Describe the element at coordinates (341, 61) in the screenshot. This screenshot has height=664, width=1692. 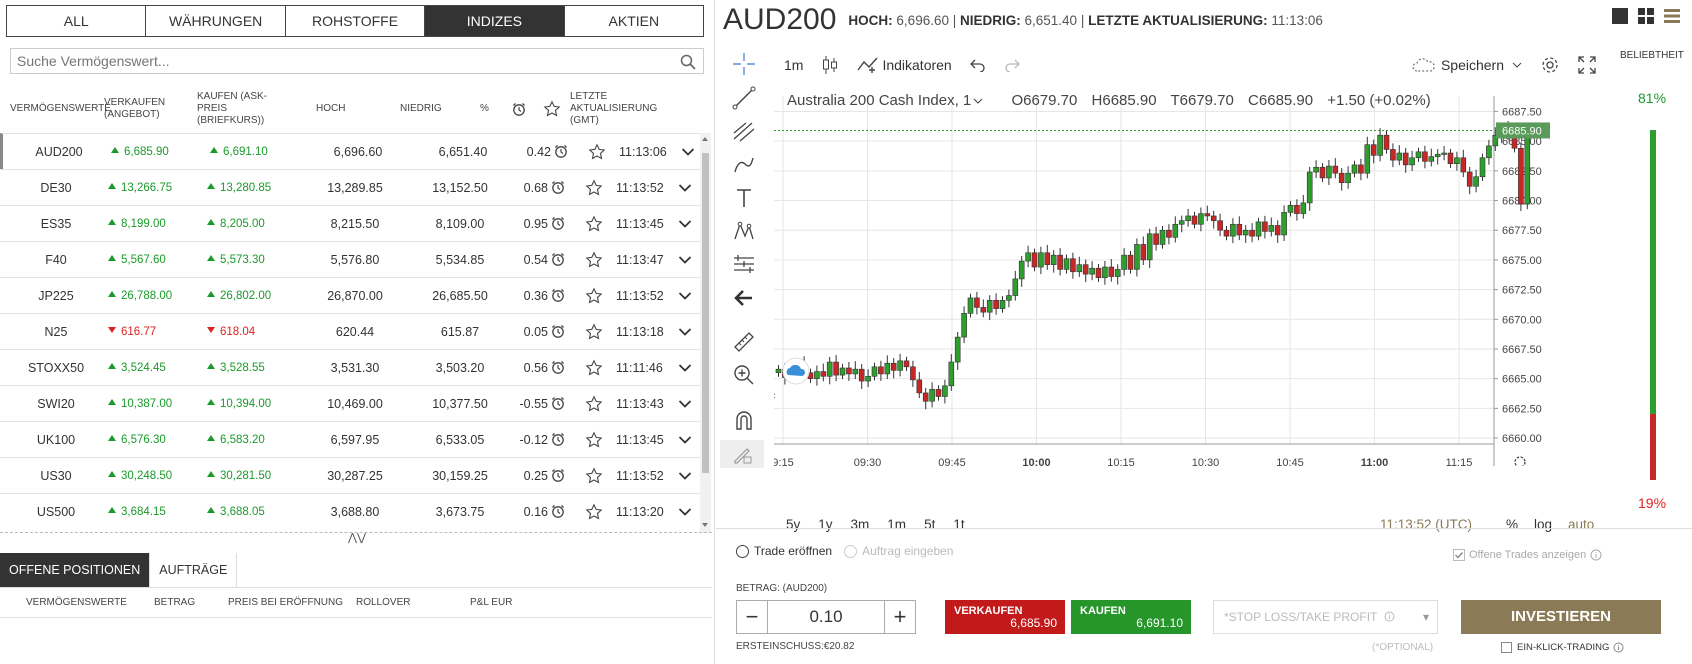
I see `search-input` at that location.